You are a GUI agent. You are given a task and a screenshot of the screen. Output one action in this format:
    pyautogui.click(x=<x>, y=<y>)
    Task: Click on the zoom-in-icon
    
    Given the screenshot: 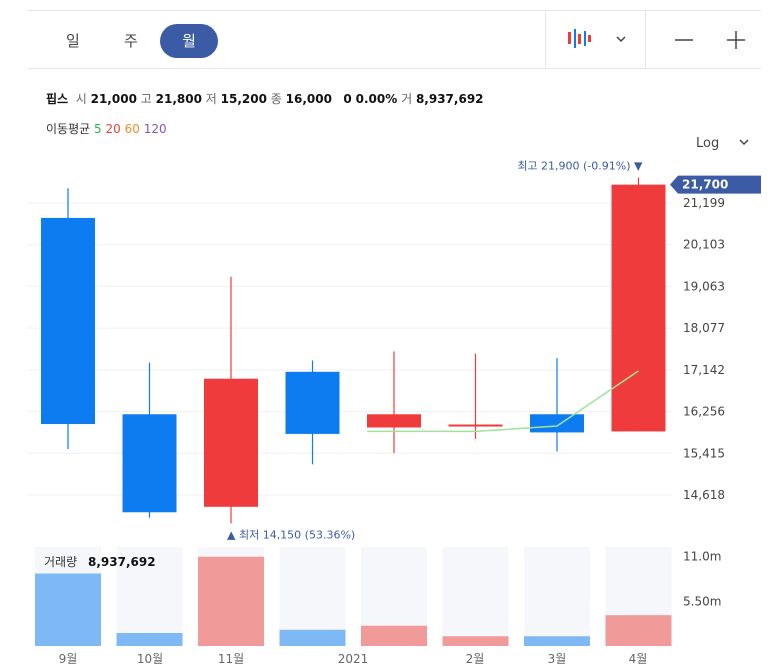 What is the action you would take?
    pyautogui.click(x=736, y=42)
    